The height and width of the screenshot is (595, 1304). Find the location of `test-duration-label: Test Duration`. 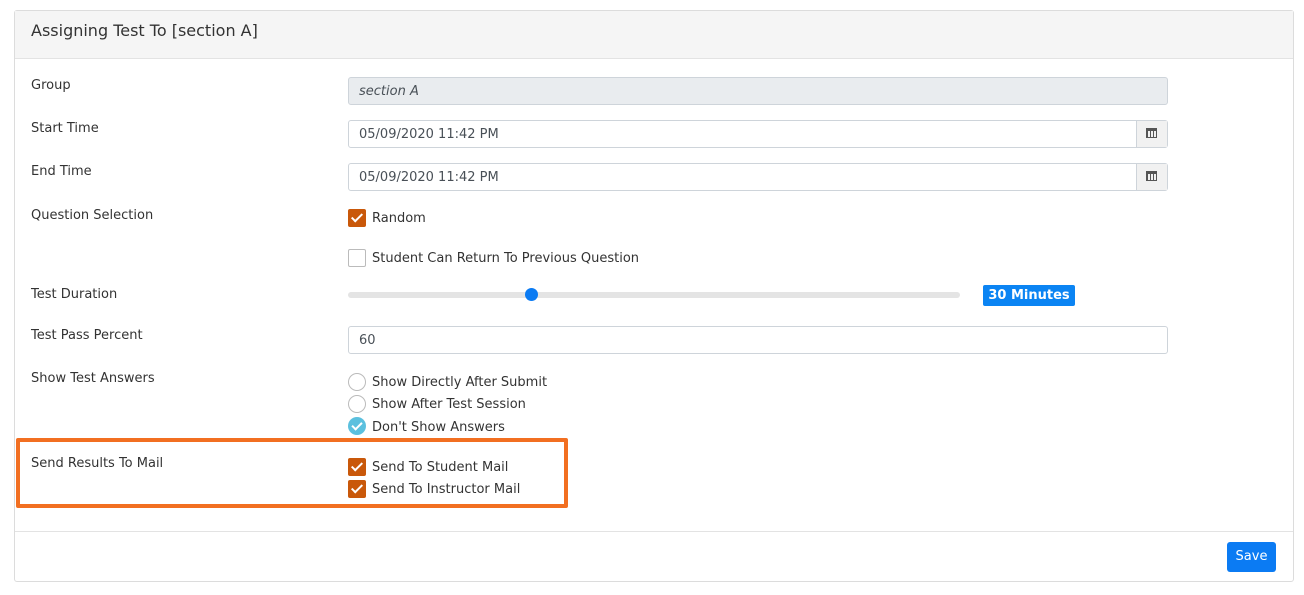

test-duration-label: Test Duration is located at coordinates (74, 294).